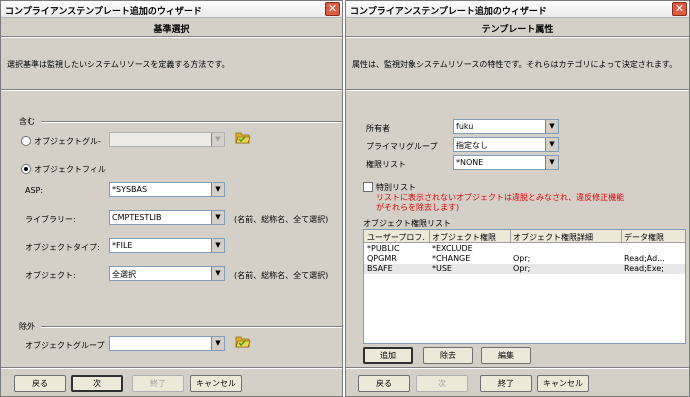  Describe the element at coordinates (517, 30) in the screenshot. I see `page-title: テンプレート属性` at that location.